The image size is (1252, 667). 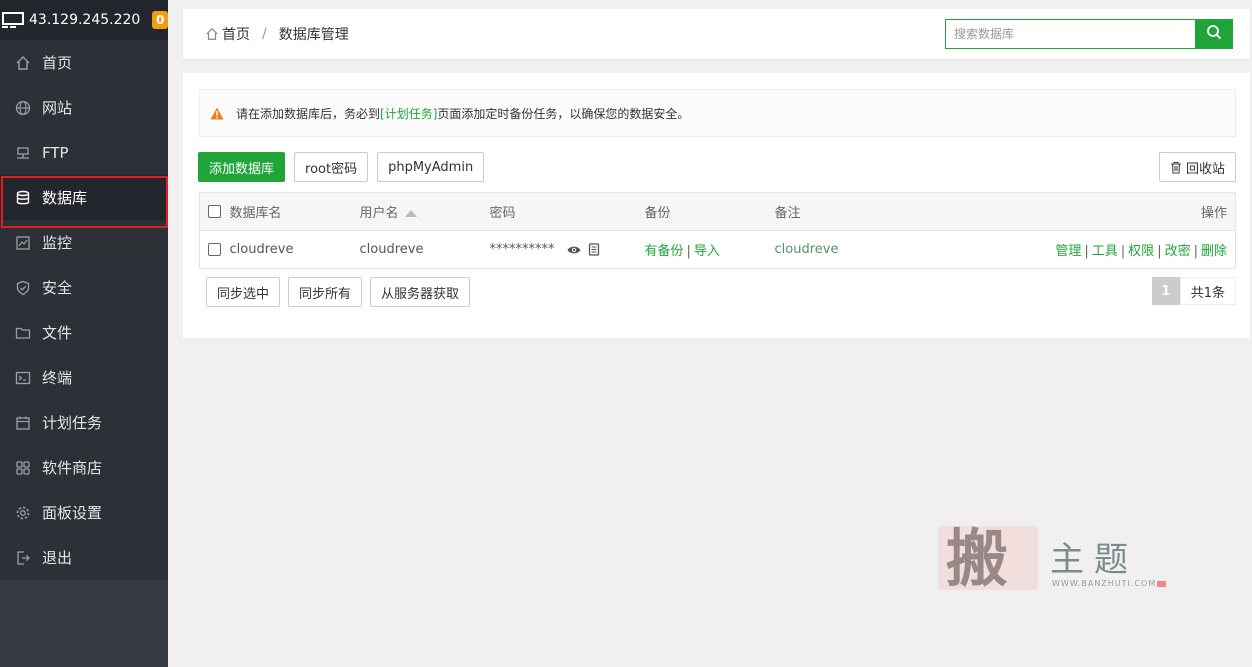 I want to click on search-button, so click(x=1214, y=34).